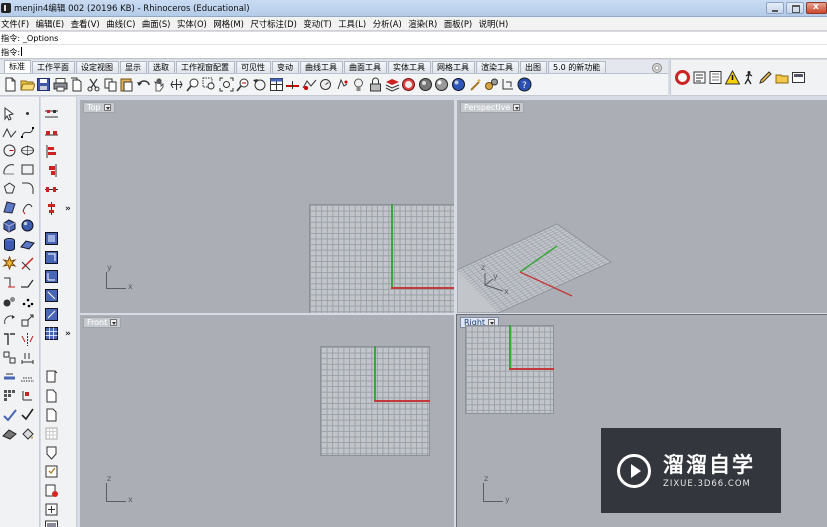 This screenshot has width=827, height=527. Describe the element at coordinates (453, 67) in the screenshot. I see `tab-mesh-tools: 网格工具` at that location.